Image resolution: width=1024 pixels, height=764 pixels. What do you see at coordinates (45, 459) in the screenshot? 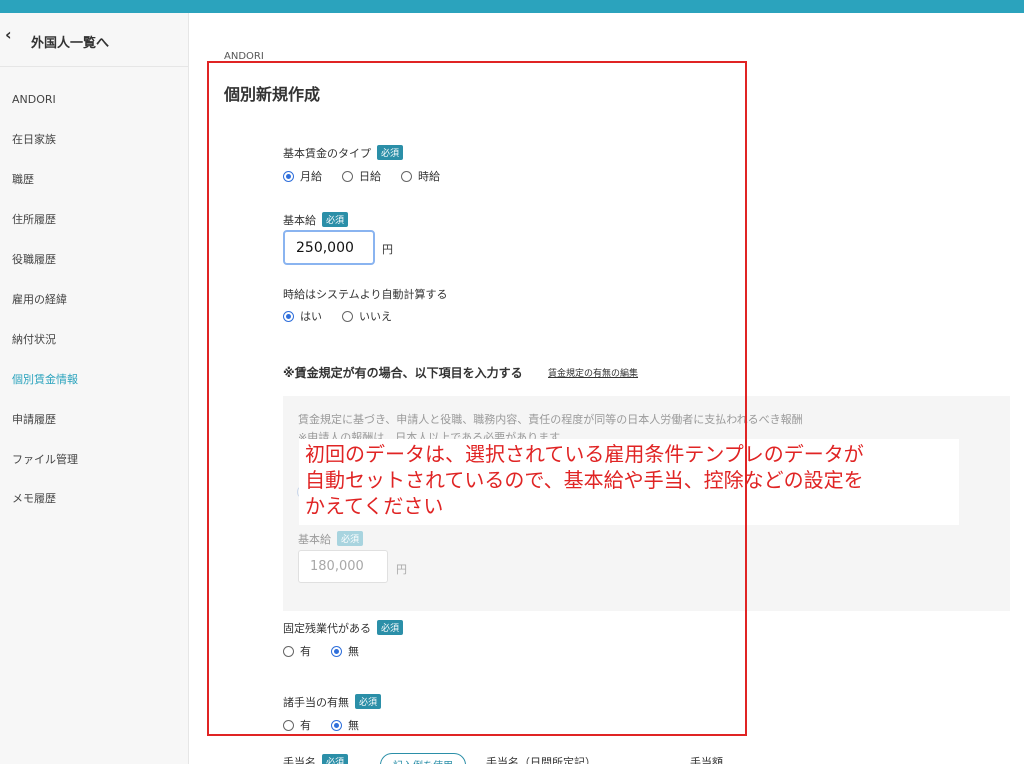
I see `sidebar-item-file-management: ファイル管理` at bounding box center [45, 459].